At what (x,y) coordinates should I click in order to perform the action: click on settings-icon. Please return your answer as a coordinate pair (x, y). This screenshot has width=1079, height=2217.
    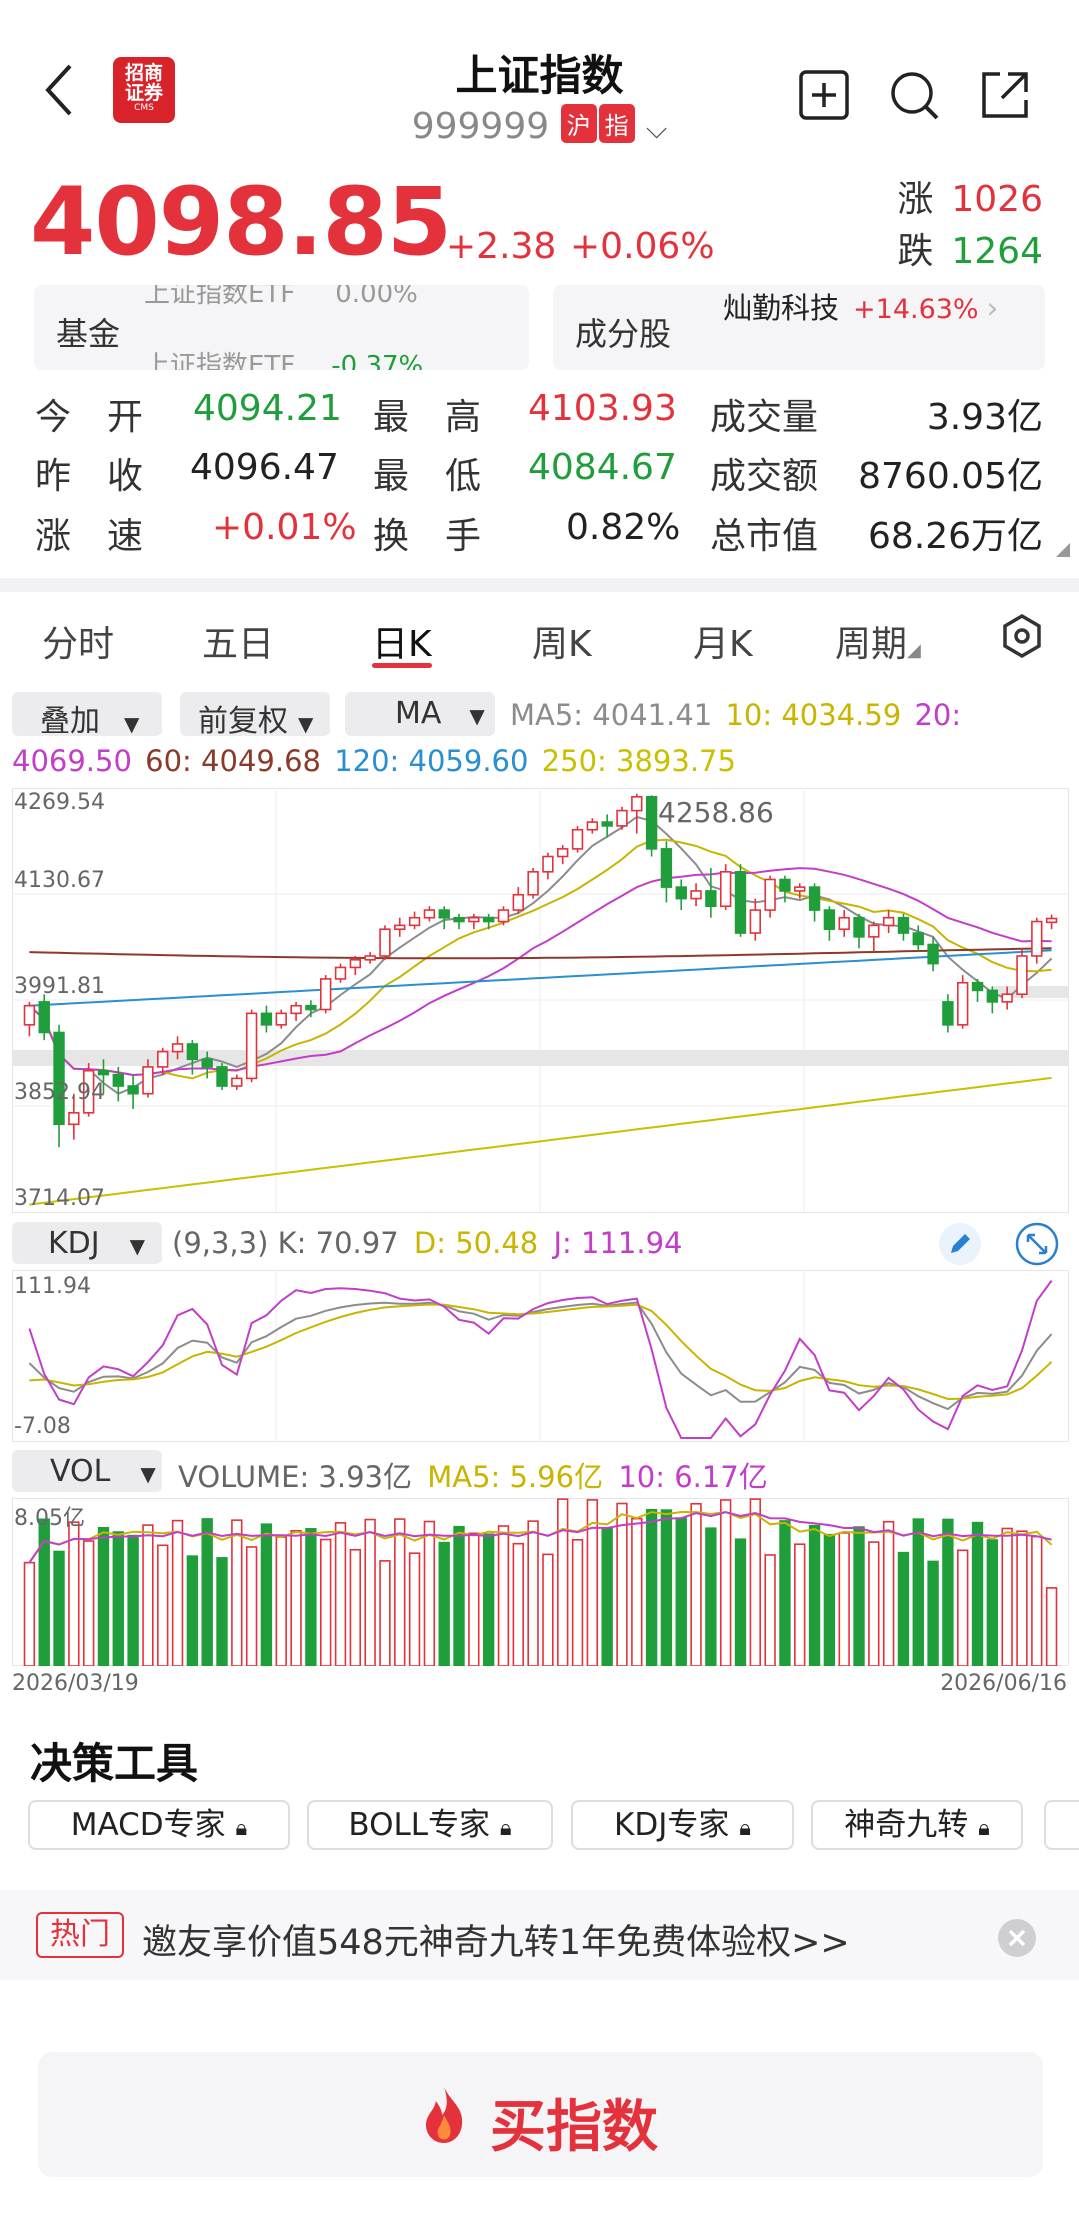
    Looking at the image, I should click on (1022, 636).